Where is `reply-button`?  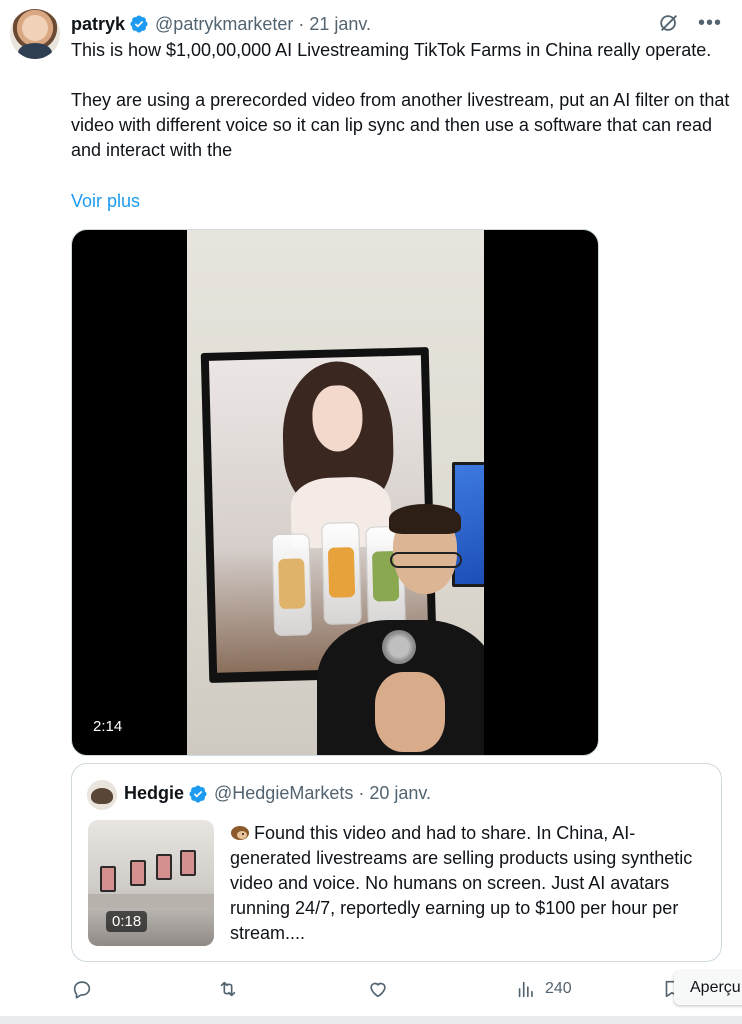
reply-button is located at coordinates (82, 989).